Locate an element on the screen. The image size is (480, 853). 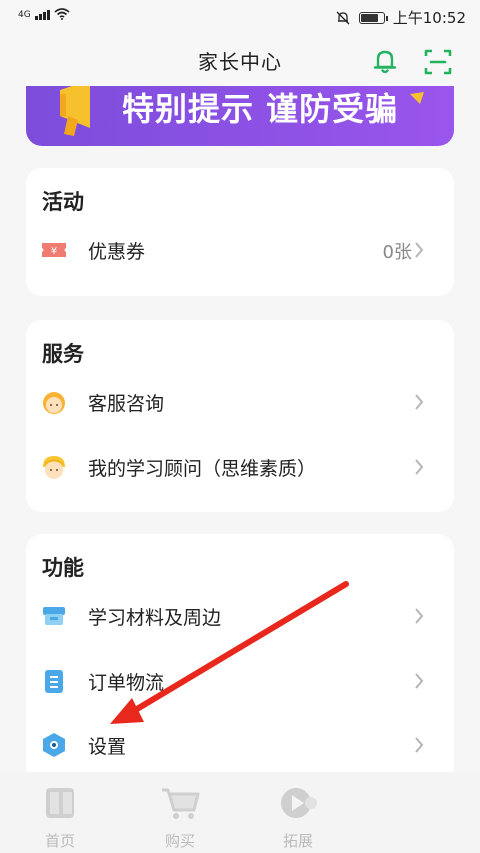
order-logistics-label: 订单物流 is located at coordinates (126, 683).